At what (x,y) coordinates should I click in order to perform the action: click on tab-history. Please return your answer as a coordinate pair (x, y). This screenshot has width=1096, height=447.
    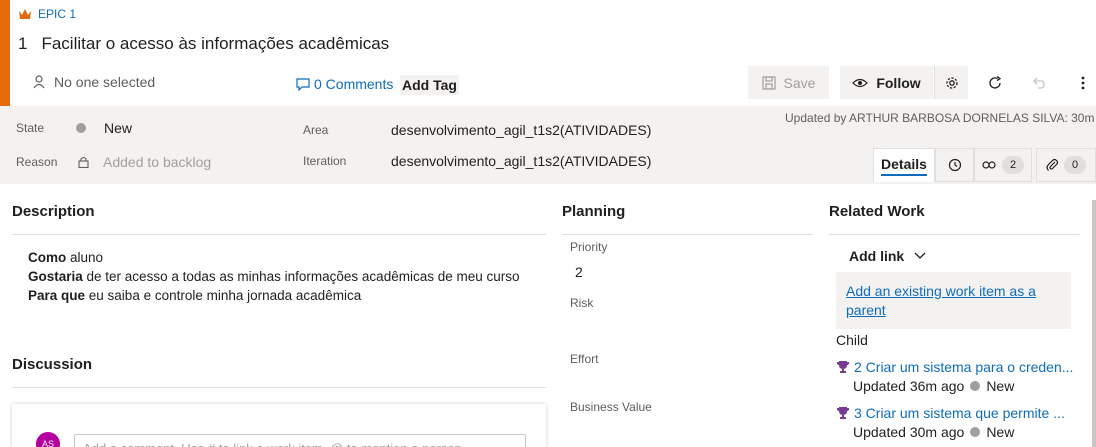
    Looking at the image, I should click on (954, 165).